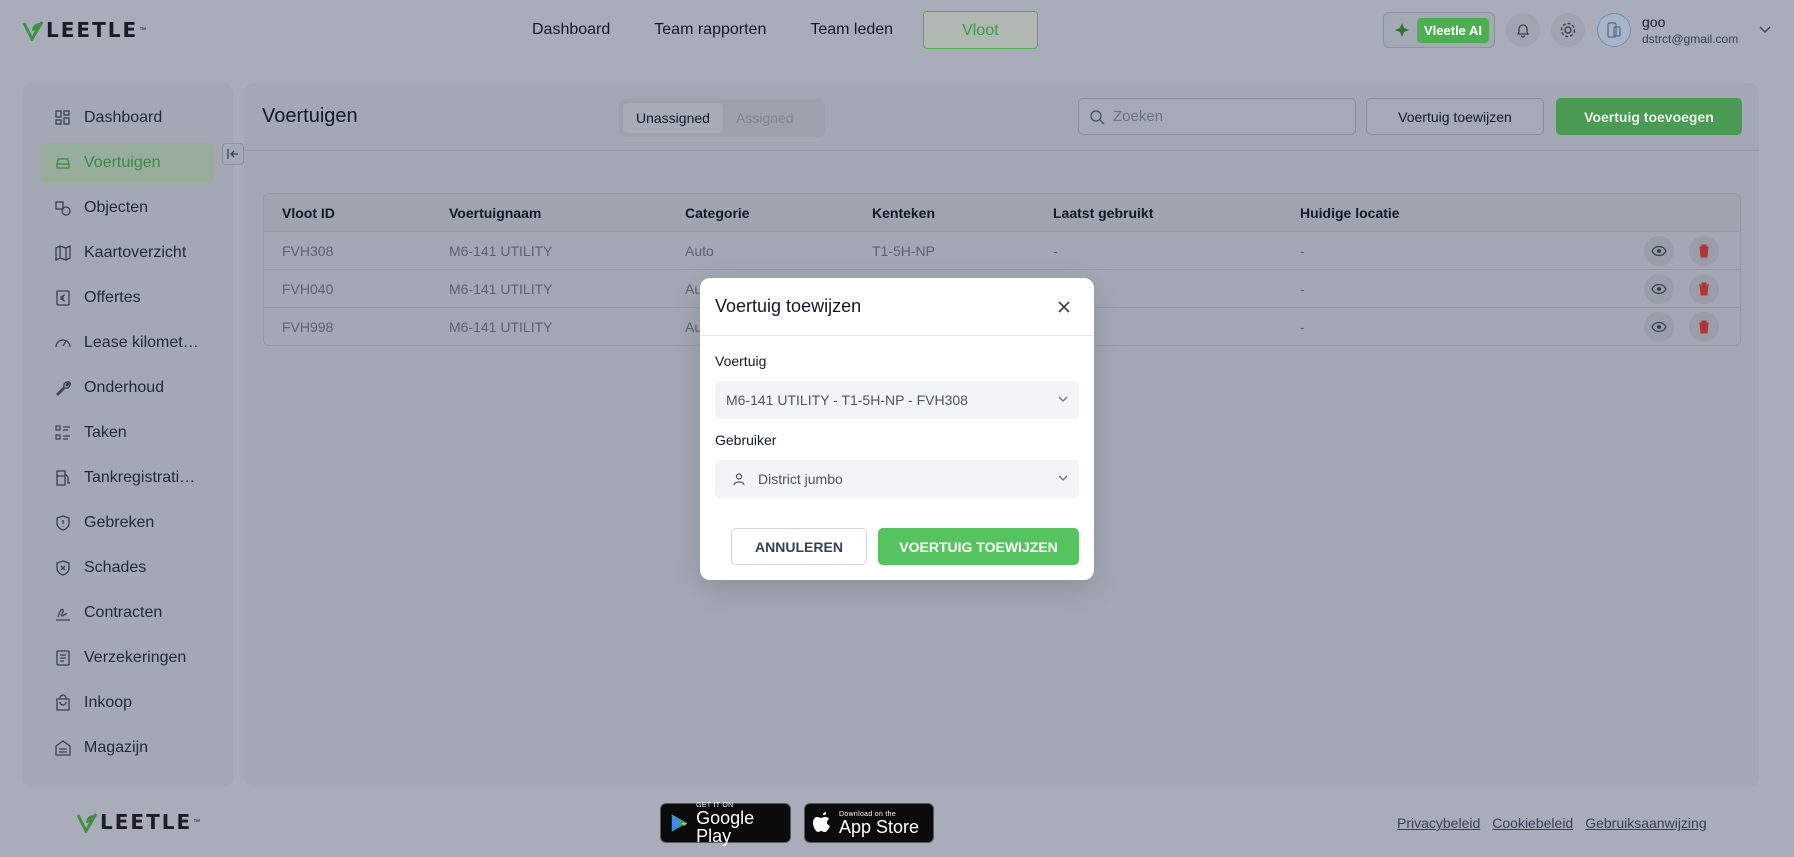  Describe the element at coordinates (1614, 30) in the screenshot. I see `avatar` at that location.